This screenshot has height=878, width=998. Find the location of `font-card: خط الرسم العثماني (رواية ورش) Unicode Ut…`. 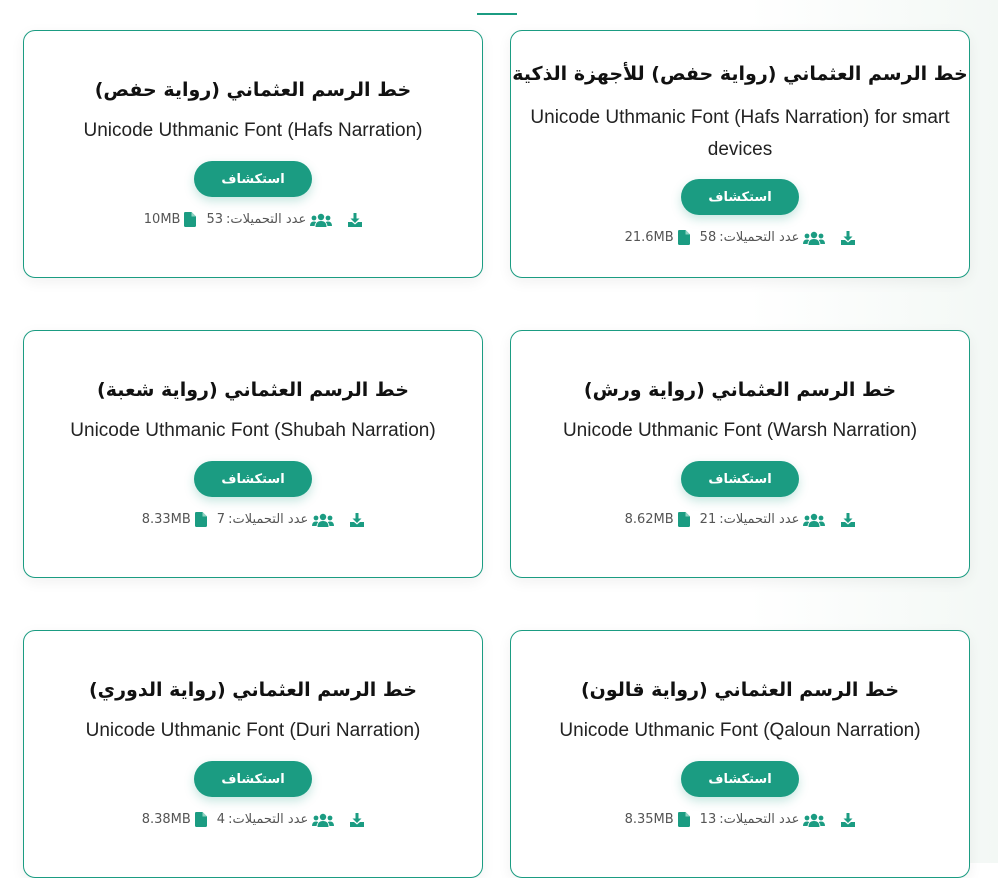

font-card: خط الرسم العثماني (رواية ورش) Unicode Ut… is located at coordinates (740, 454).